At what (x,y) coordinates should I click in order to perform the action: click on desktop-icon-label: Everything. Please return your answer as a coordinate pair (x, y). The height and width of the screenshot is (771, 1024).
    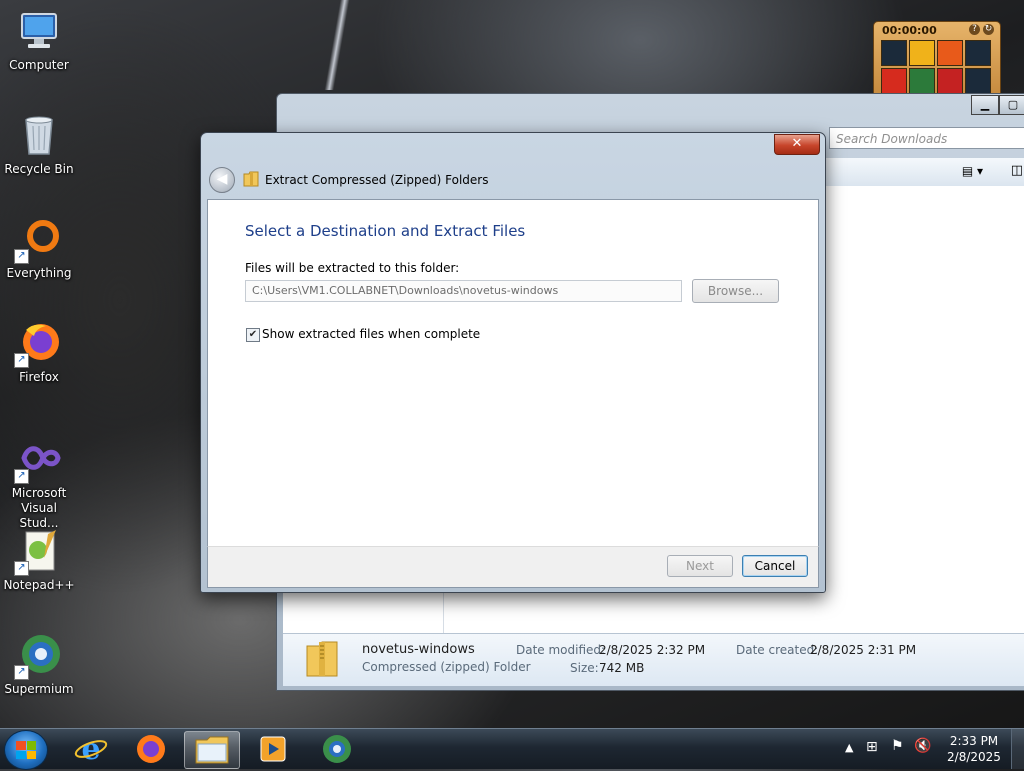
    Looking at the image, I should click on (39, 273).